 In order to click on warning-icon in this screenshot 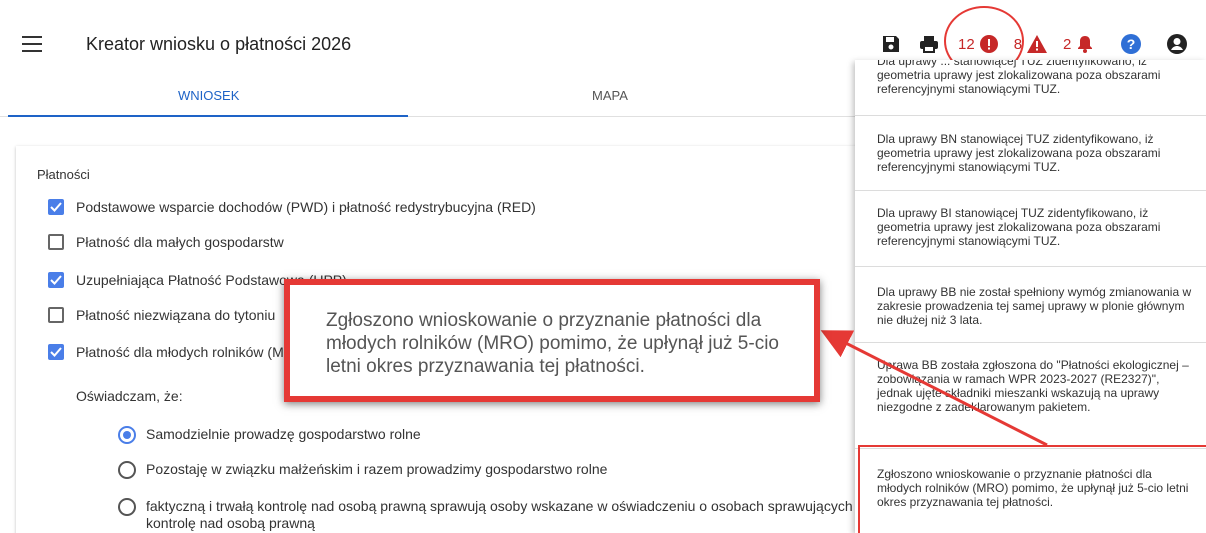, I will do `click(1037, 44)`.